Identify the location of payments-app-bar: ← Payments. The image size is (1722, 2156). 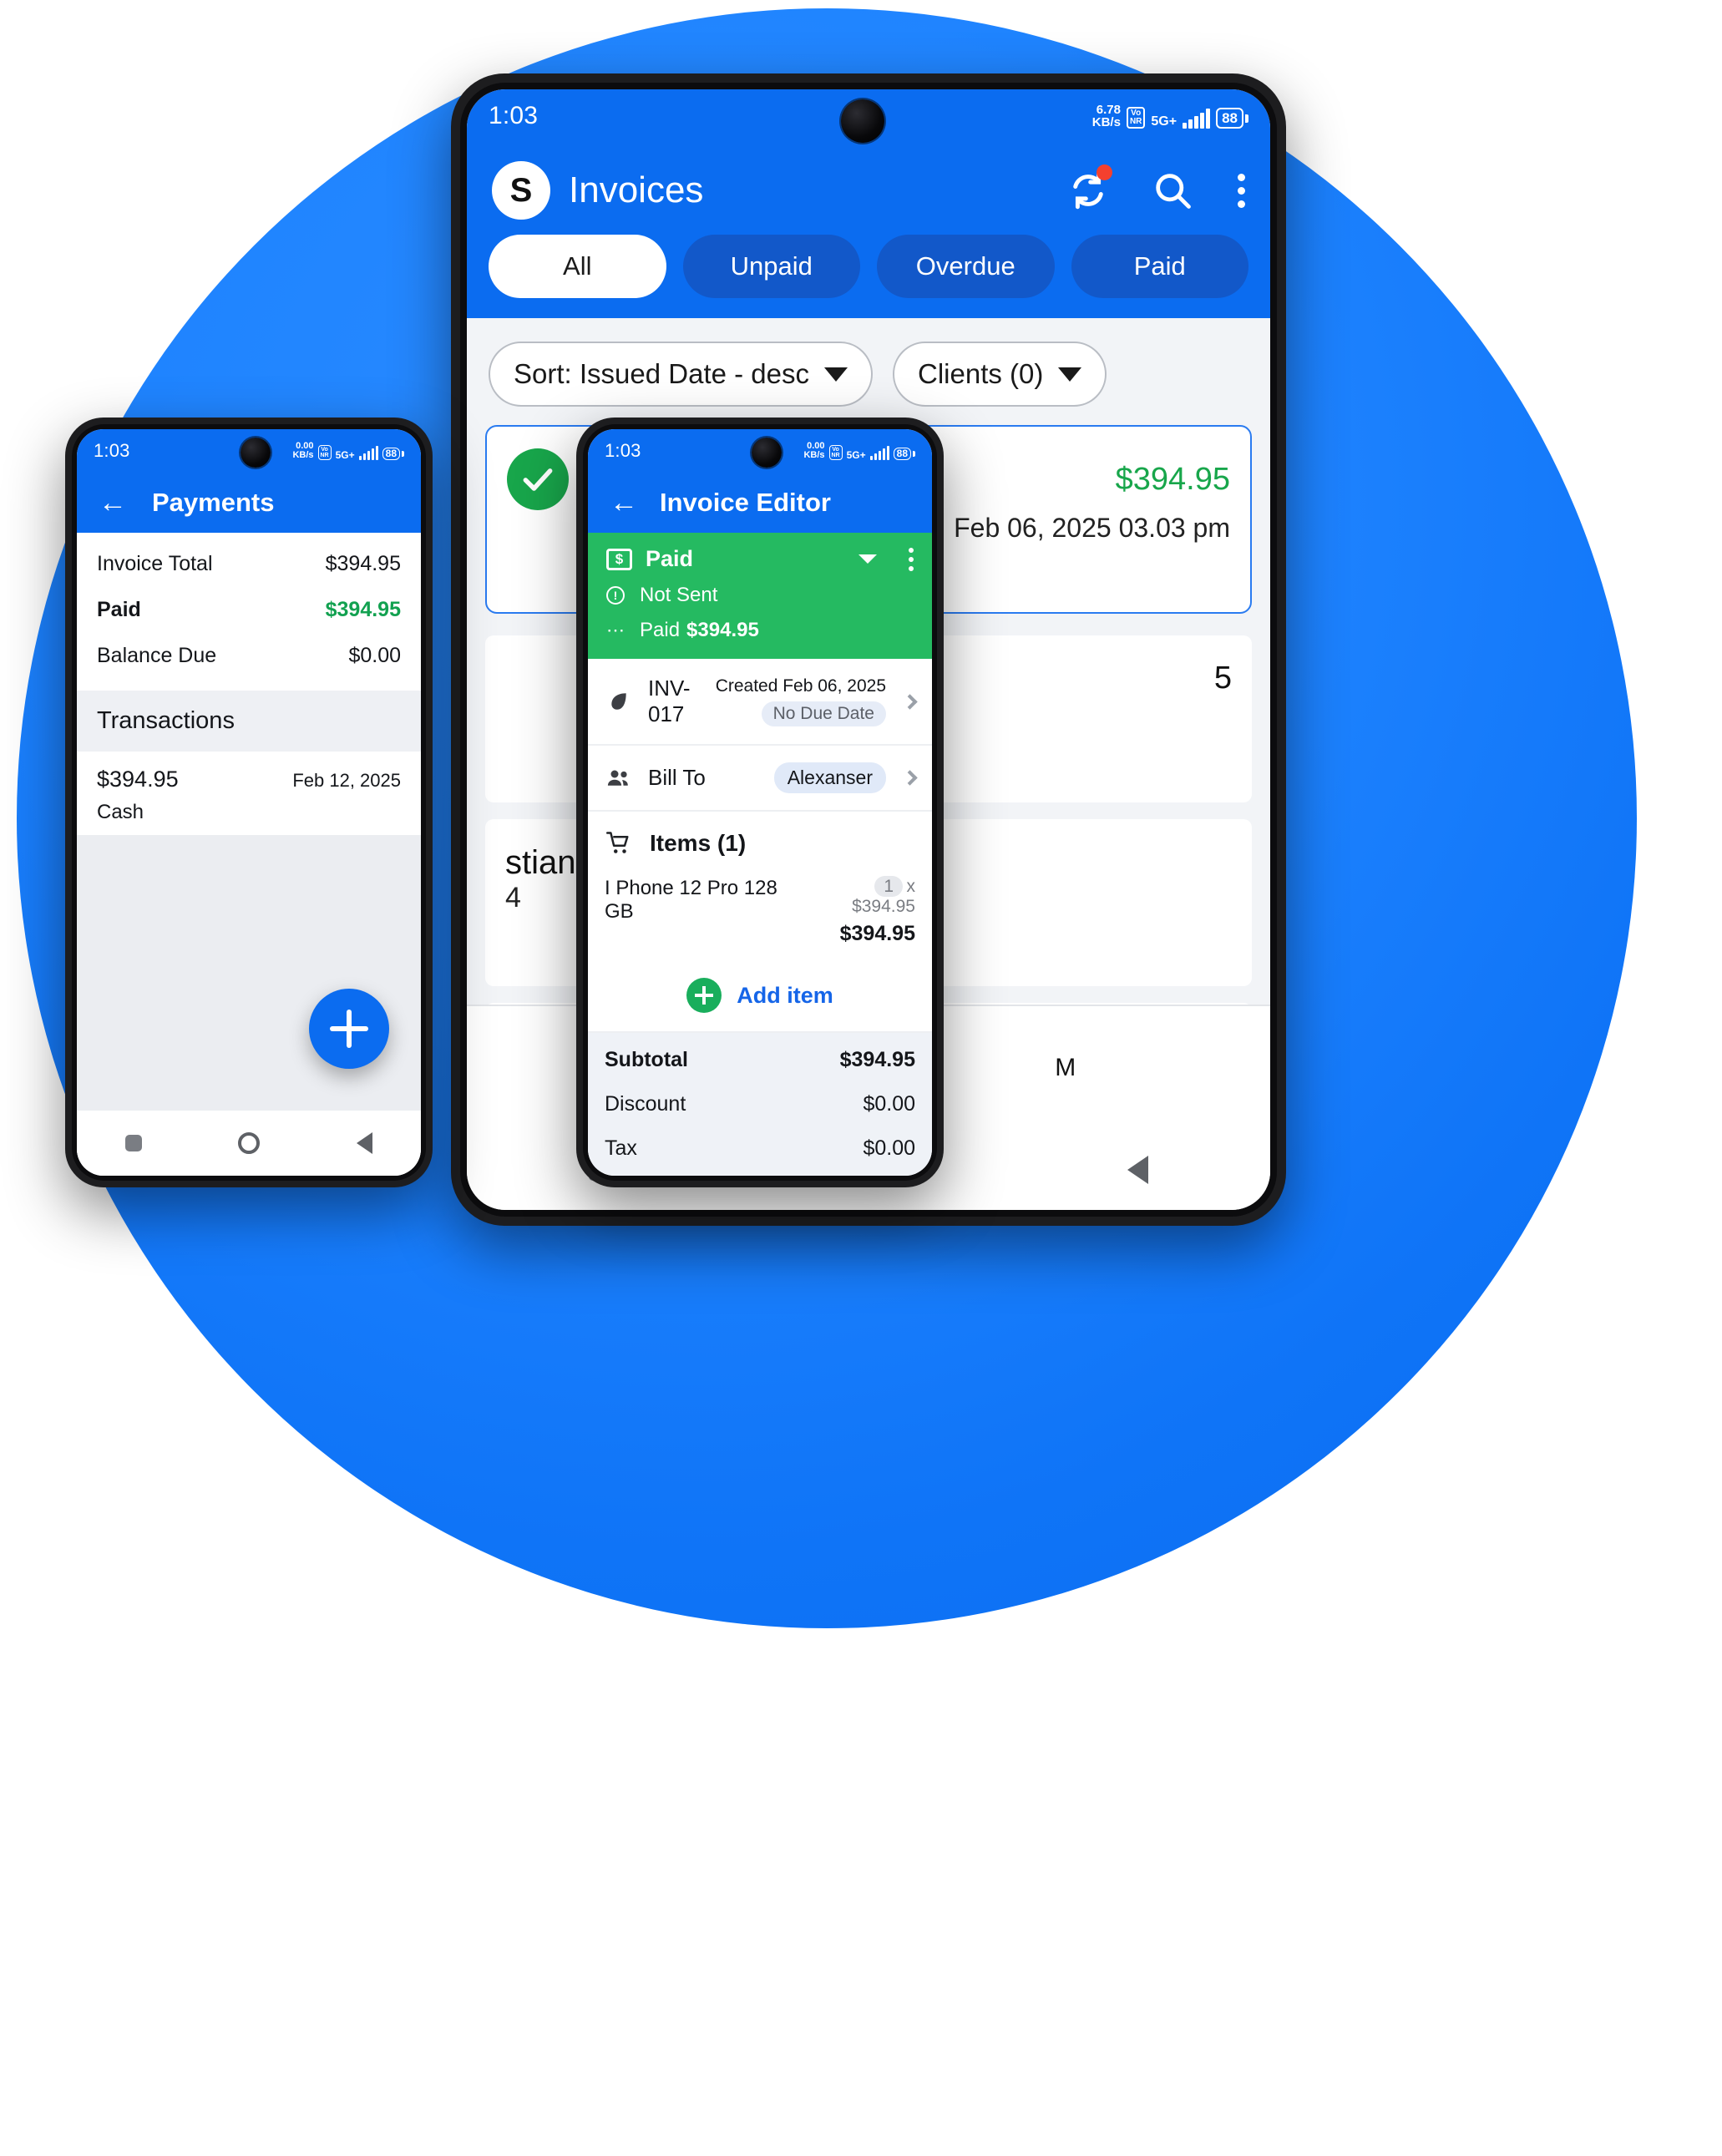
(249, 503).